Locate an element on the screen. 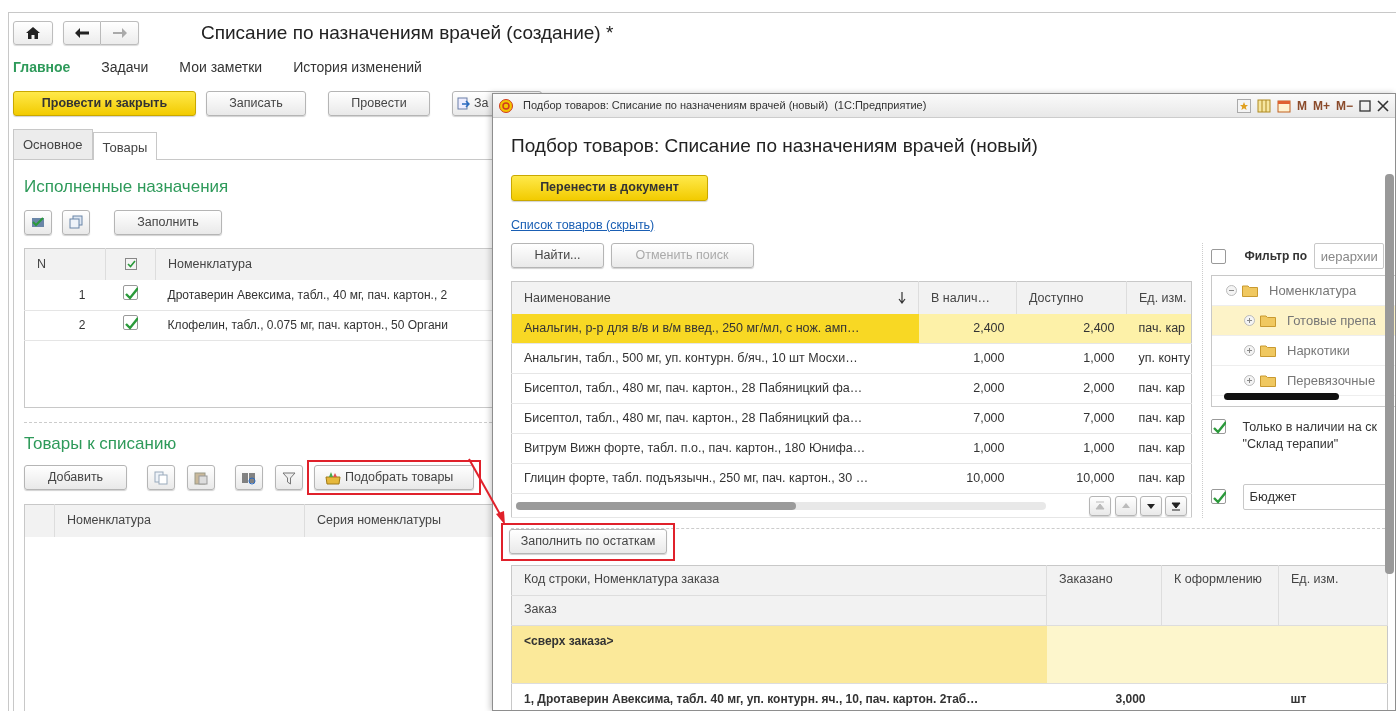 Image resolution: width=1396 pixels, height=711 pixels. section-title: Исполненные назначения is located at coordinates (127, 187).